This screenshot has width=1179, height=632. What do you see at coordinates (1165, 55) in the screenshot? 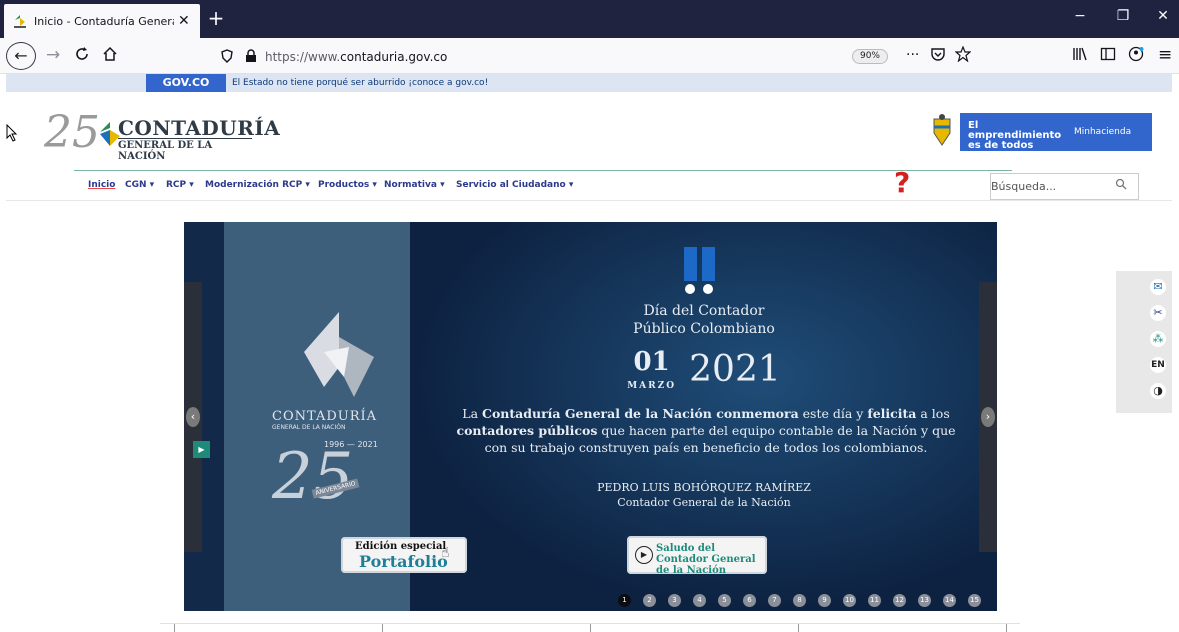
I see `menu-hamburger-icon: ≡` at bounding box center [1165, 55].